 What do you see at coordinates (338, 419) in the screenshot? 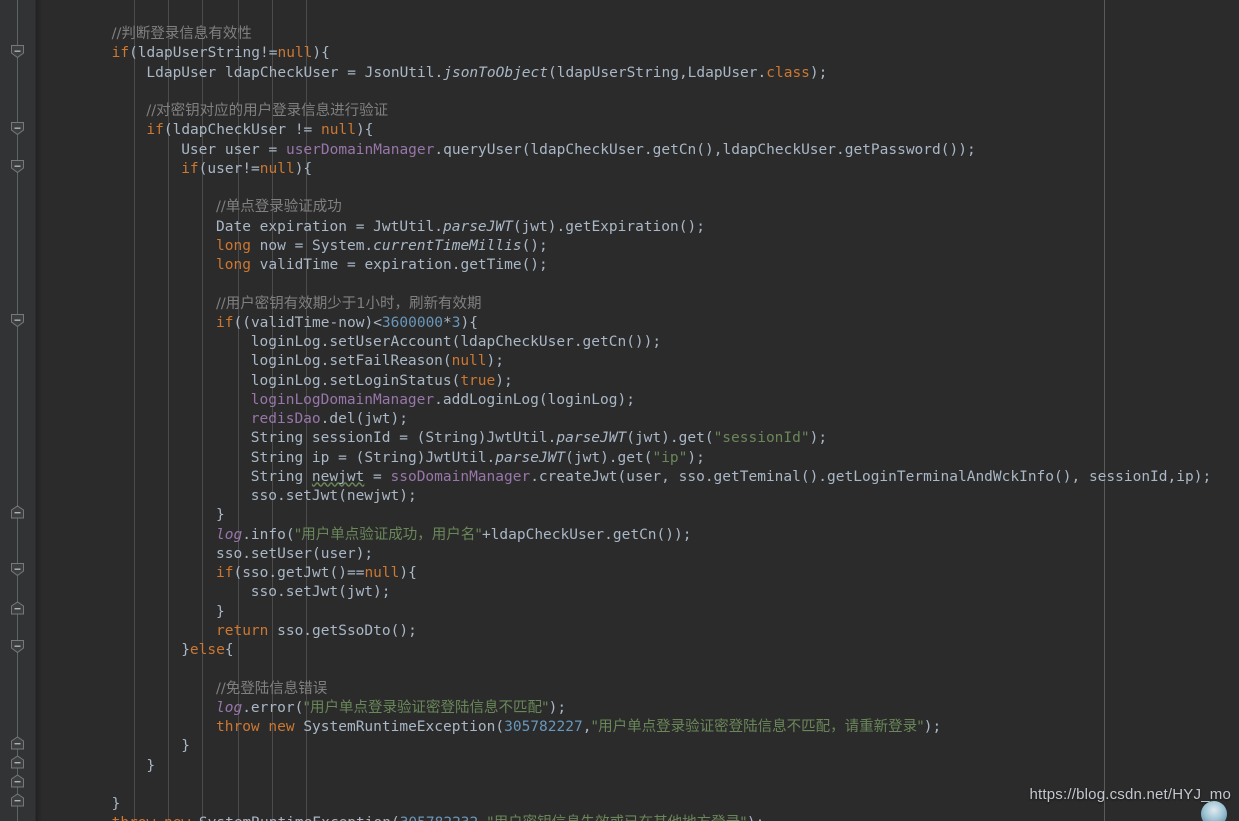
I see `token-id: .del` at bounding box center [338, 419].